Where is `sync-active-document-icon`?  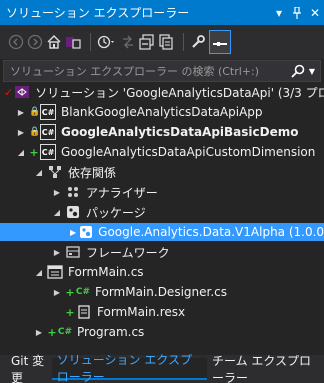 sync-active-document-icon is located at coordinates (128, 42).